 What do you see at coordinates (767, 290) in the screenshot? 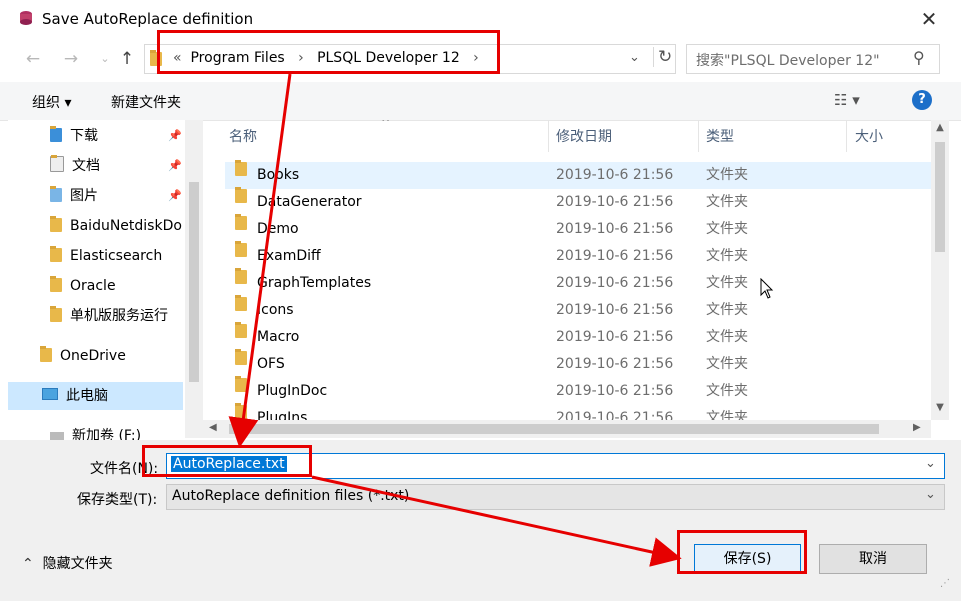
I see `cursor-icon` at bounding box center [767, 290].